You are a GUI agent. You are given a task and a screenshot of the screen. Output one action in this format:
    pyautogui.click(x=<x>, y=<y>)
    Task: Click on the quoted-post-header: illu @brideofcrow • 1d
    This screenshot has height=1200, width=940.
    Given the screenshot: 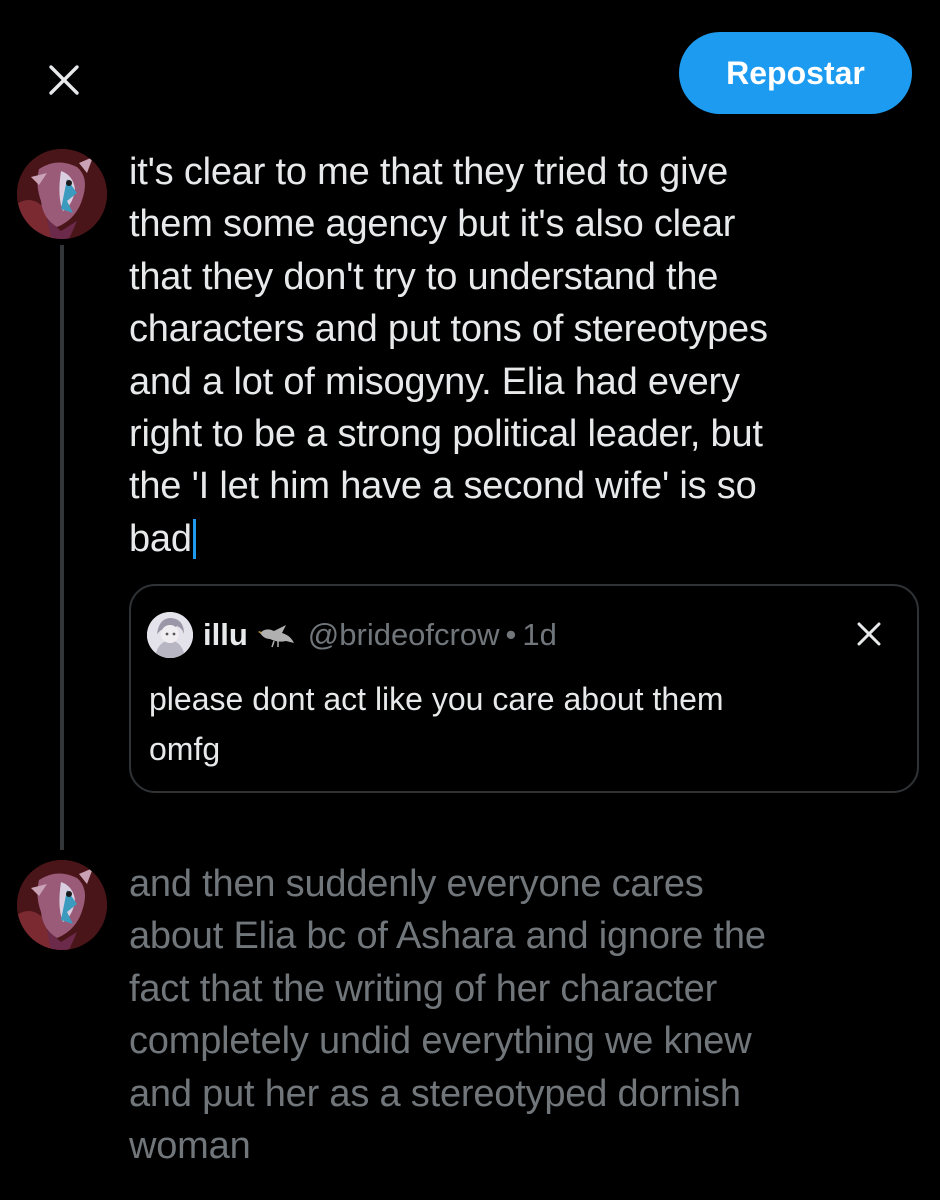 What is the action you would take?
    pyautogui.click(x=352, y=635)
    